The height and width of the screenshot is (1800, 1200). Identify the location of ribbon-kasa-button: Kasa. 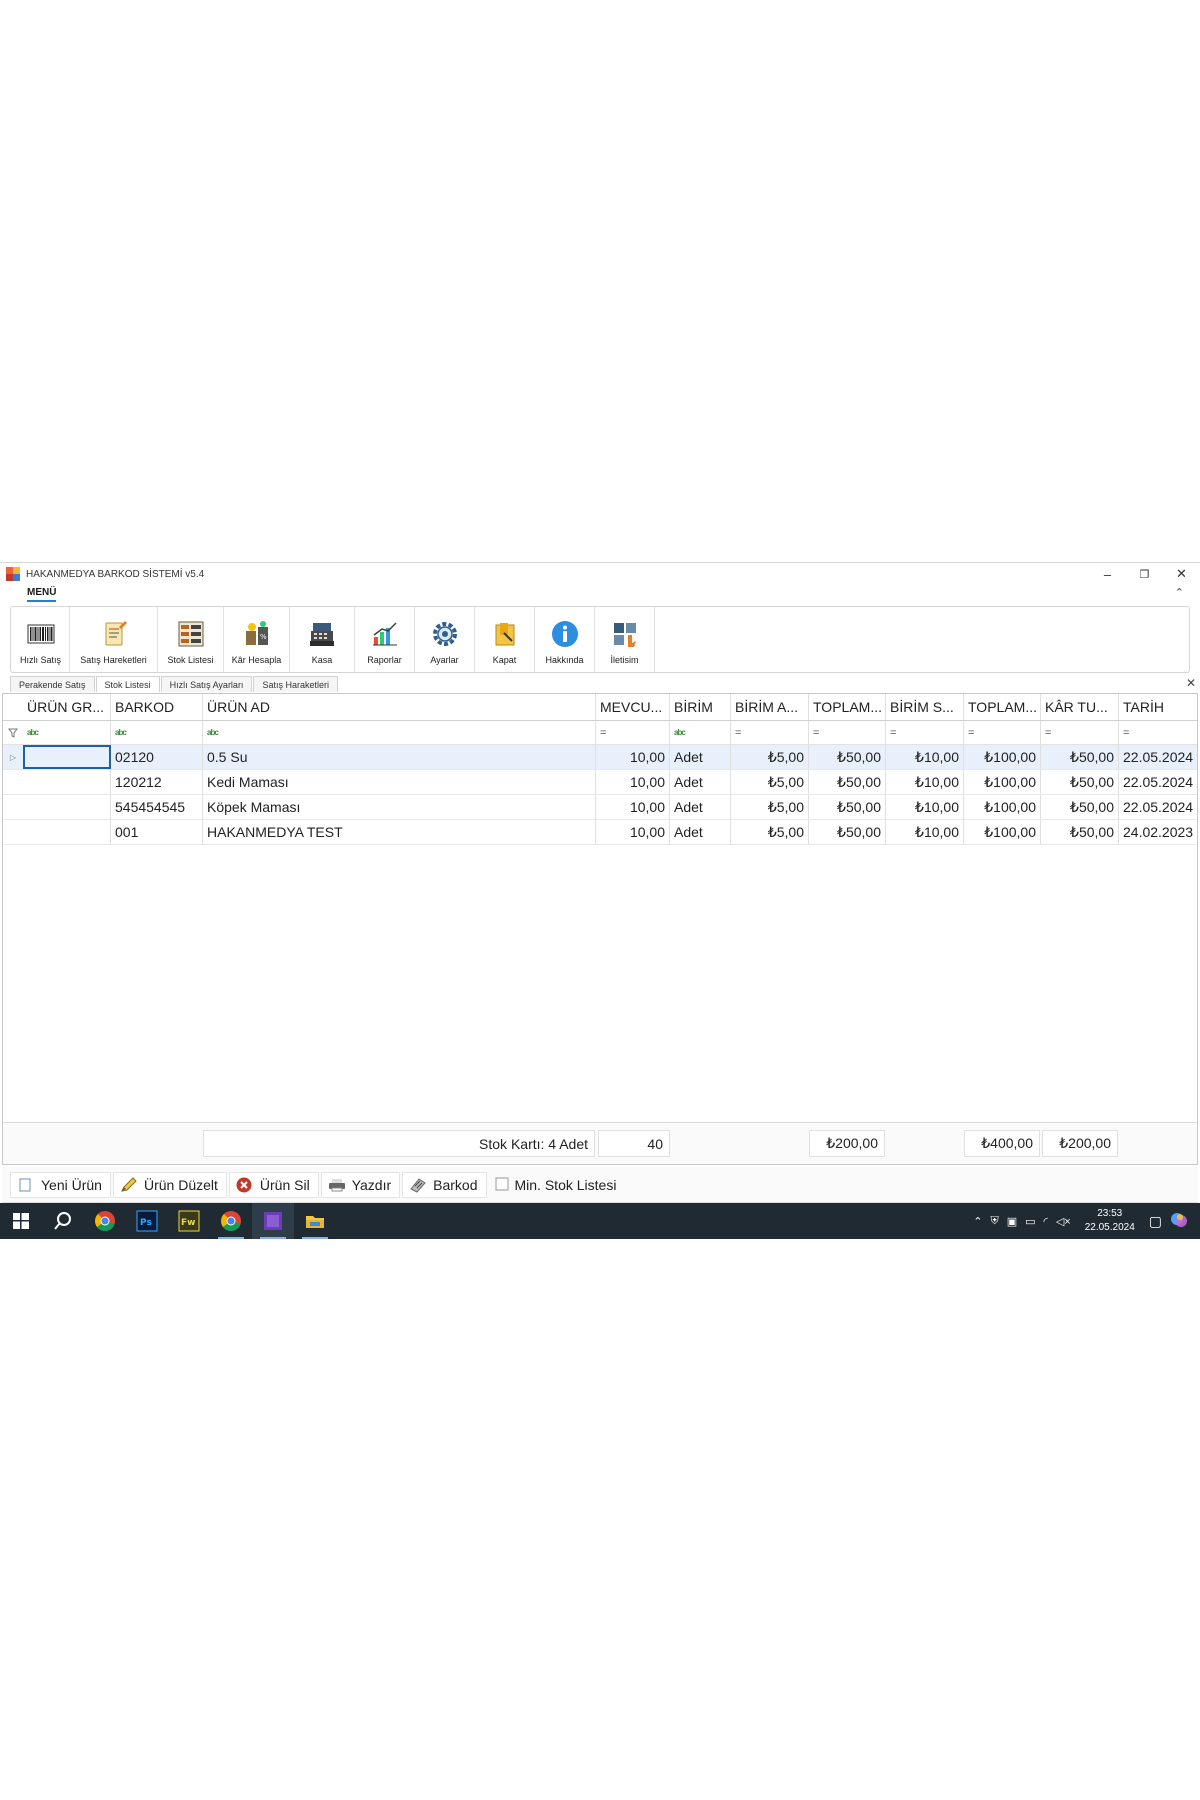
(322, 639).